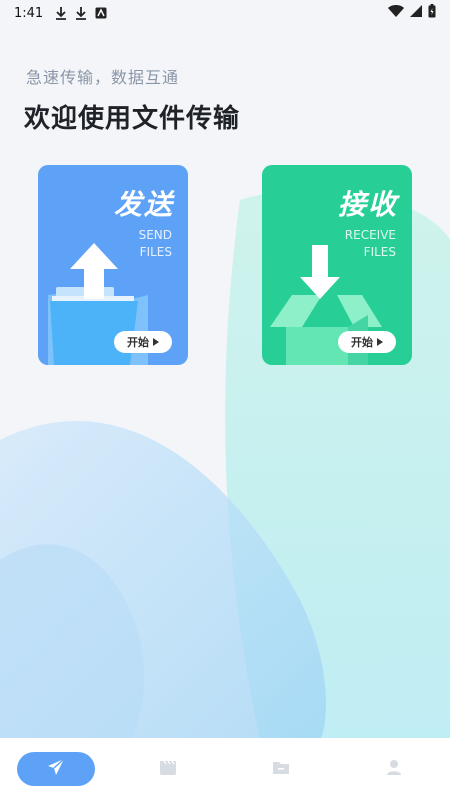 This screenshot has height=800, width=450. Describe the element at coordinates (101, 13) in the screenshot. I see `app-notification-icon` at that location.